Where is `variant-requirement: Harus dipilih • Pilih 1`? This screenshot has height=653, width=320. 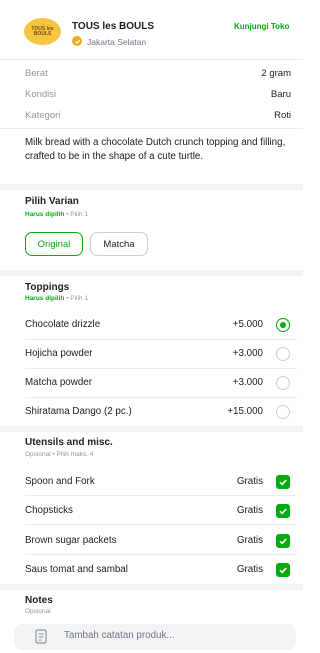
variant-requirement: Harus dipilih • Pilih 1 is located at coordinates (56, 214).